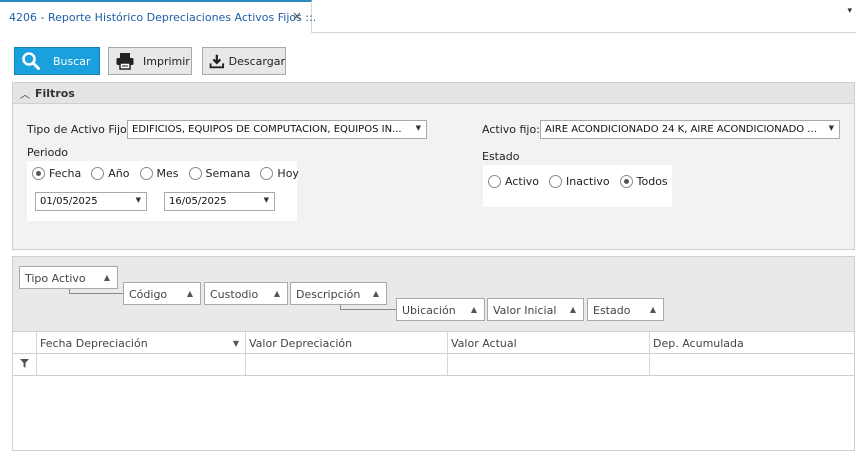 This screenshot has width=856, height=453. Describe the element at coordinates (31, 61) in the screenshot. I see `search-icon` at that location.